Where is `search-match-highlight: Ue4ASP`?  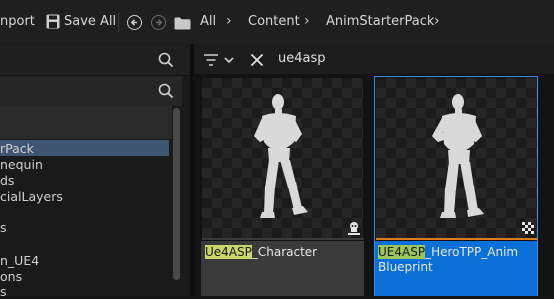
search-match-highlight: Ue4ASP is located at coordinates (228, 252).